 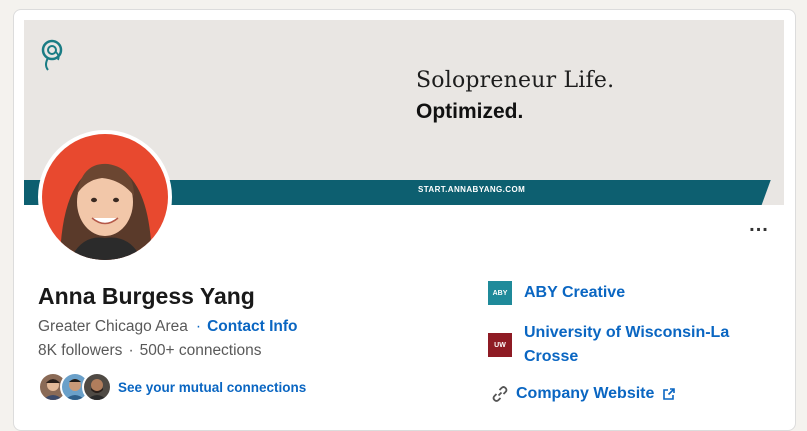 I want to click on company-website: Company Website, so click(x=582, y=394).